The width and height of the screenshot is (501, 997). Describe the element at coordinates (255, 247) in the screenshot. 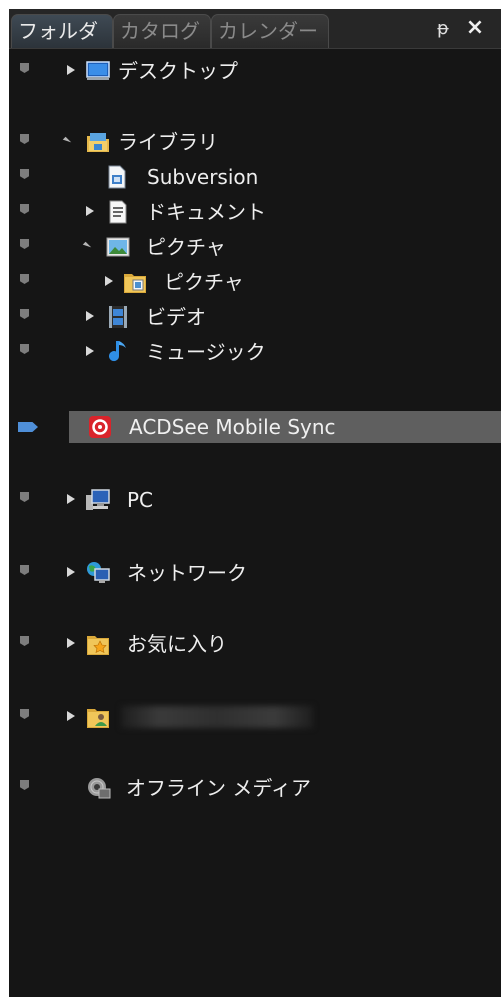

I see `tree-item-pictures: ピクチャ` at that location.